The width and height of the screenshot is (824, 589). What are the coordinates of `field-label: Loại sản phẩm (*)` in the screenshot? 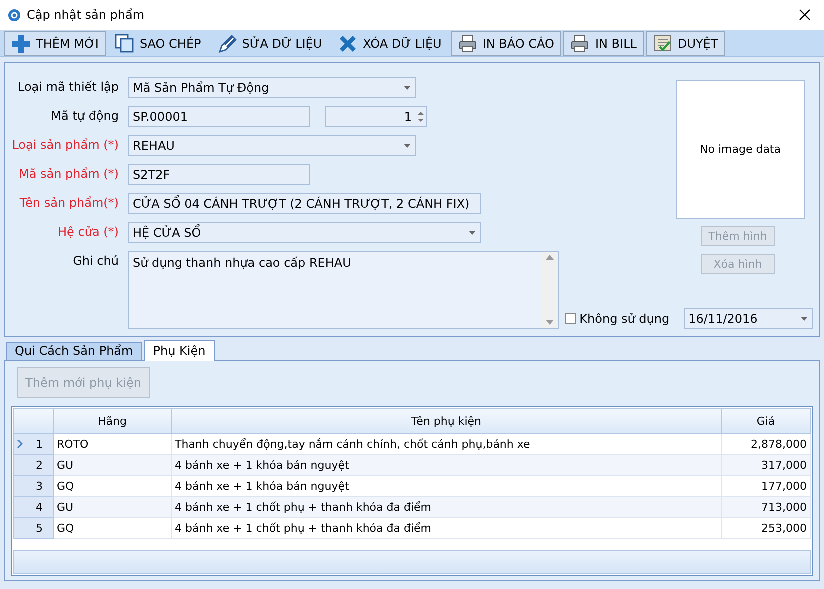 It's located at (65, 145).